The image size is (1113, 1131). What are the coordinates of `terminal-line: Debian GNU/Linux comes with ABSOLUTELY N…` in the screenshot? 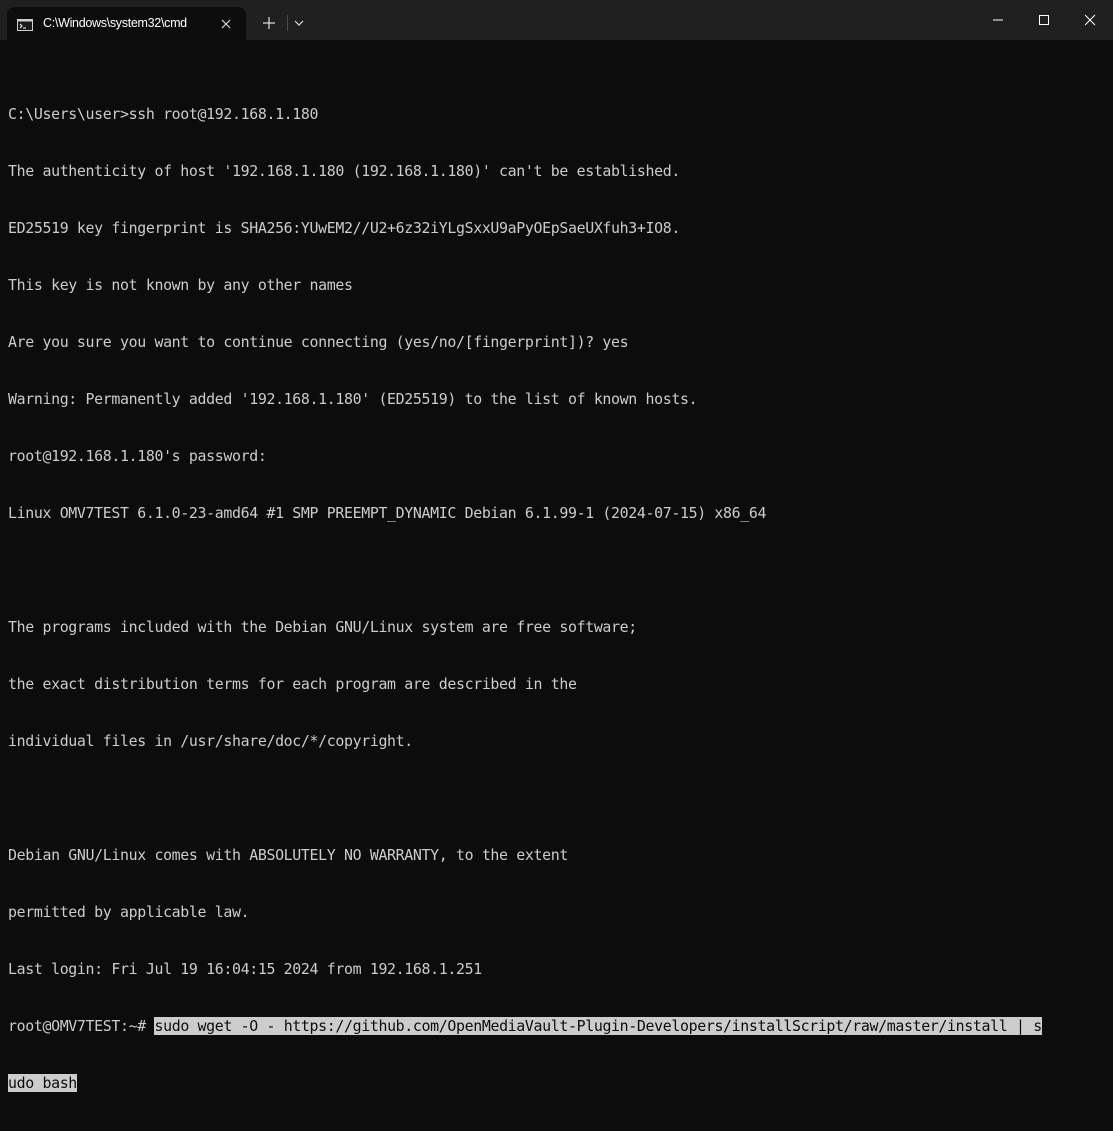 It's located at (288, 855).